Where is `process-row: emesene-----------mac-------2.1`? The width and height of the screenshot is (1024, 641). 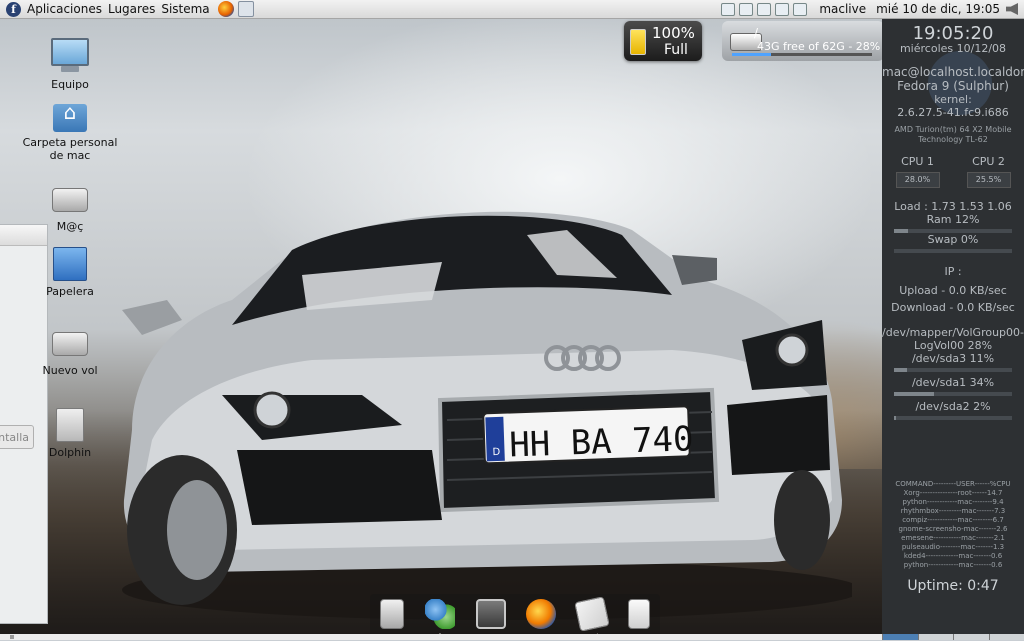
process-row: emesene-----------mac-------2.1 is located at coordinates (953, 538).